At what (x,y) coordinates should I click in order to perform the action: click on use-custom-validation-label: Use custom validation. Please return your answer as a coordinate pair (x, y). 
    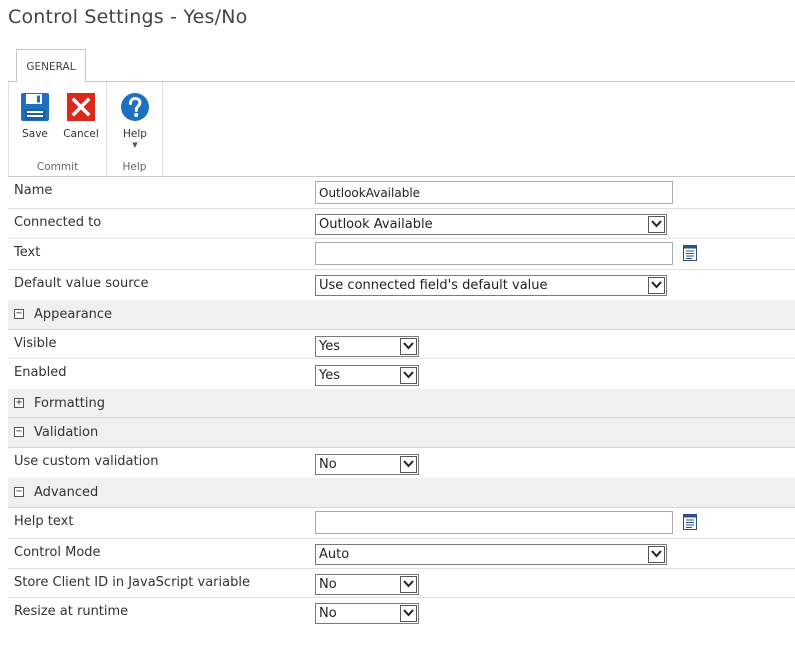
    Looking at the image, I should click on (86, 461).